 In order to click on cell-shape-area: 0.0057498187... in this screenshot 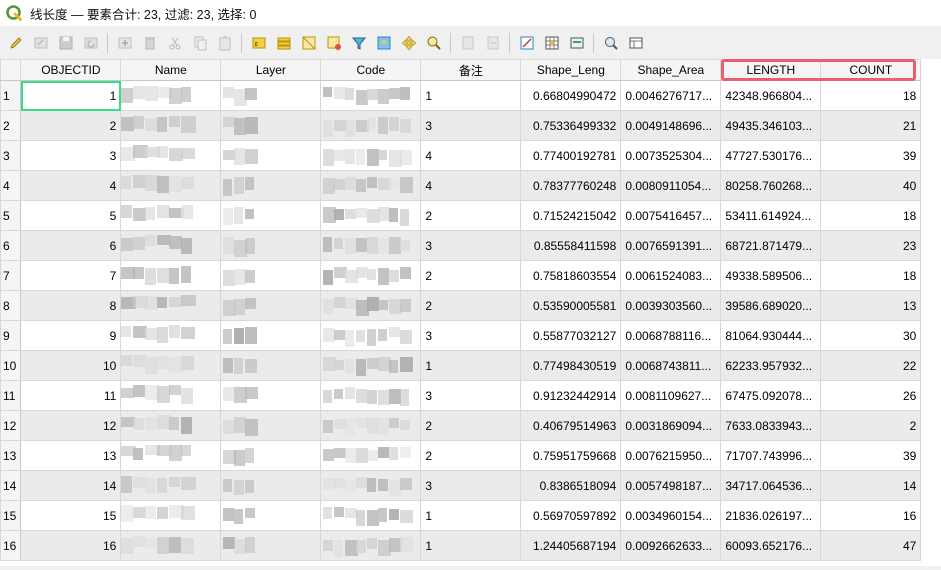, I will do `click(671, 485)`.